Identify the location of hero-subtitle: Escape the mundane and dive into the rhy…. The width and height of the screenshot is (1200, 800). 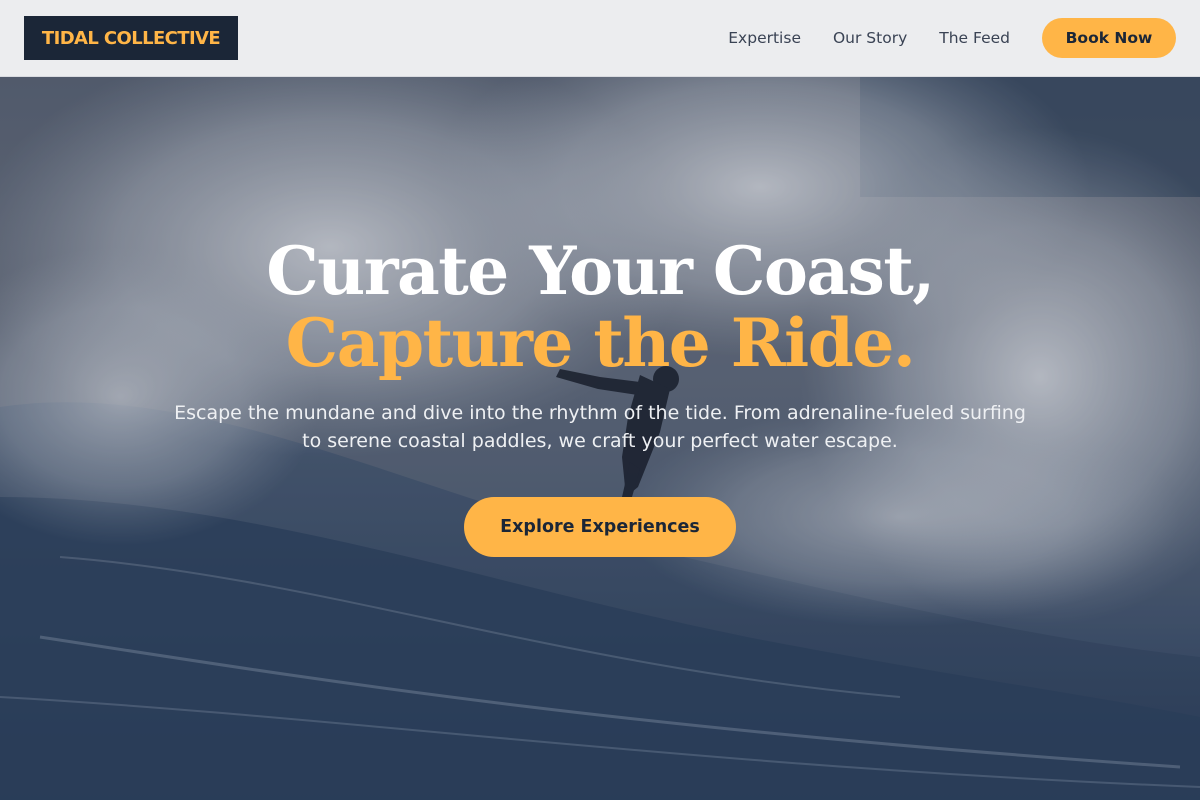
(600, 427).